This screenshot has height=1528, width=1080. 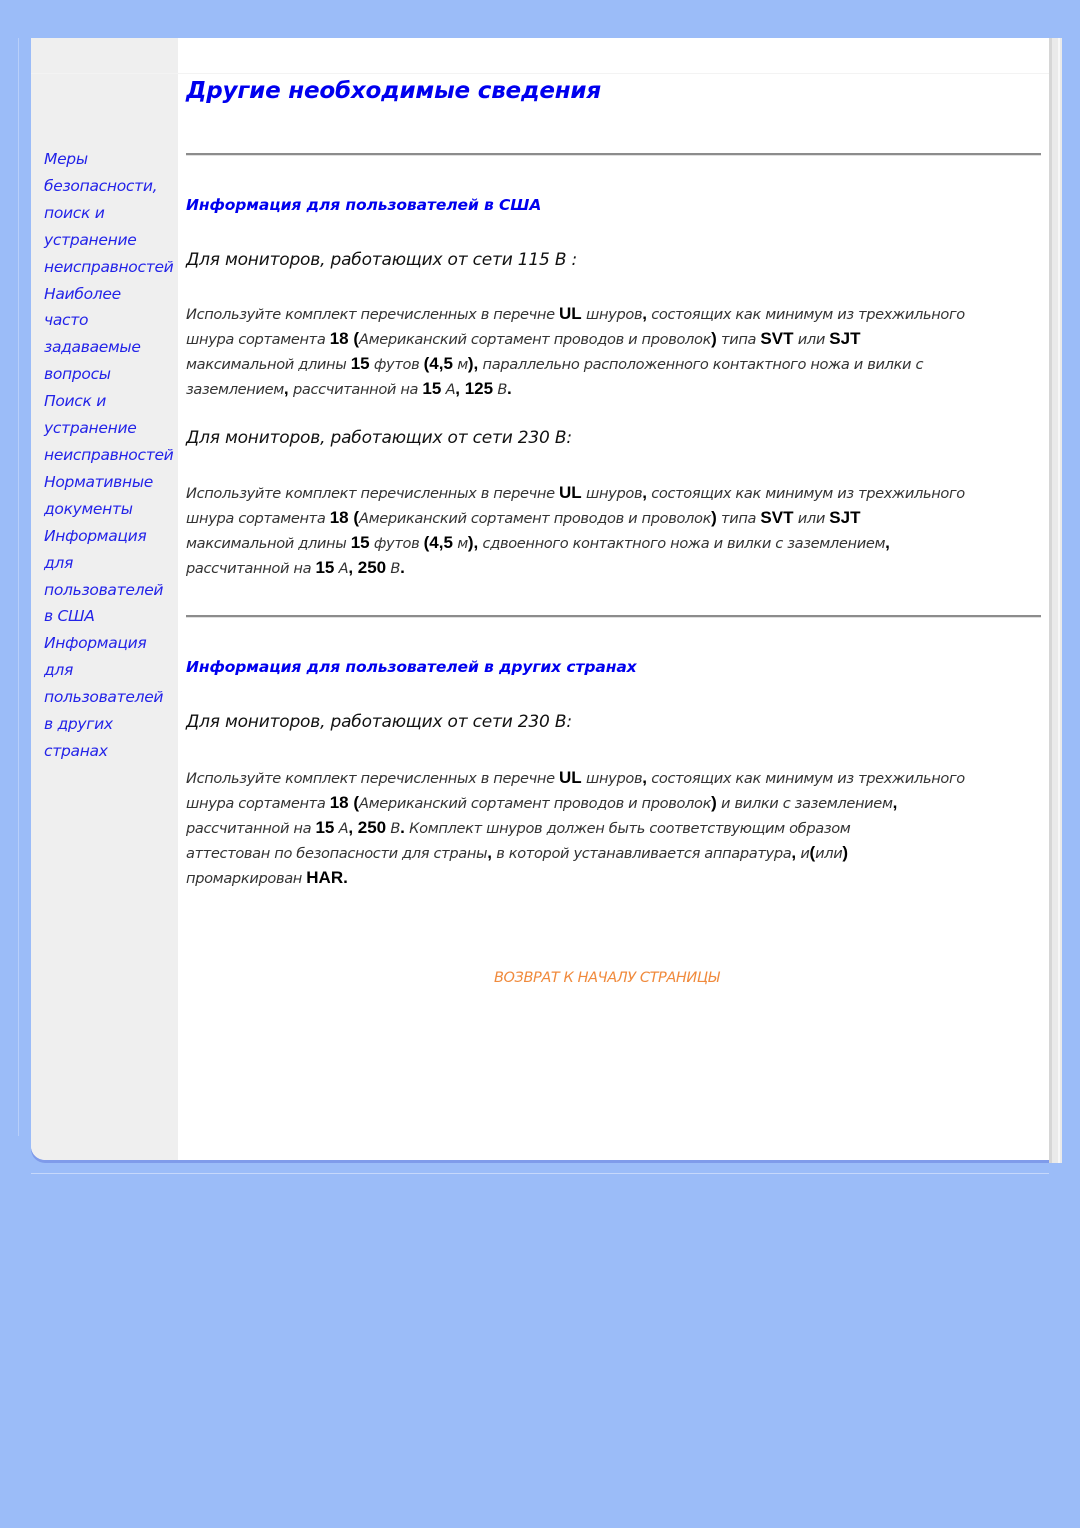 What do you see at coordinates (74, 212) in the screenshot?
I see `sidebar-item-label-line: поиск и` at bounding box center [74, 212].